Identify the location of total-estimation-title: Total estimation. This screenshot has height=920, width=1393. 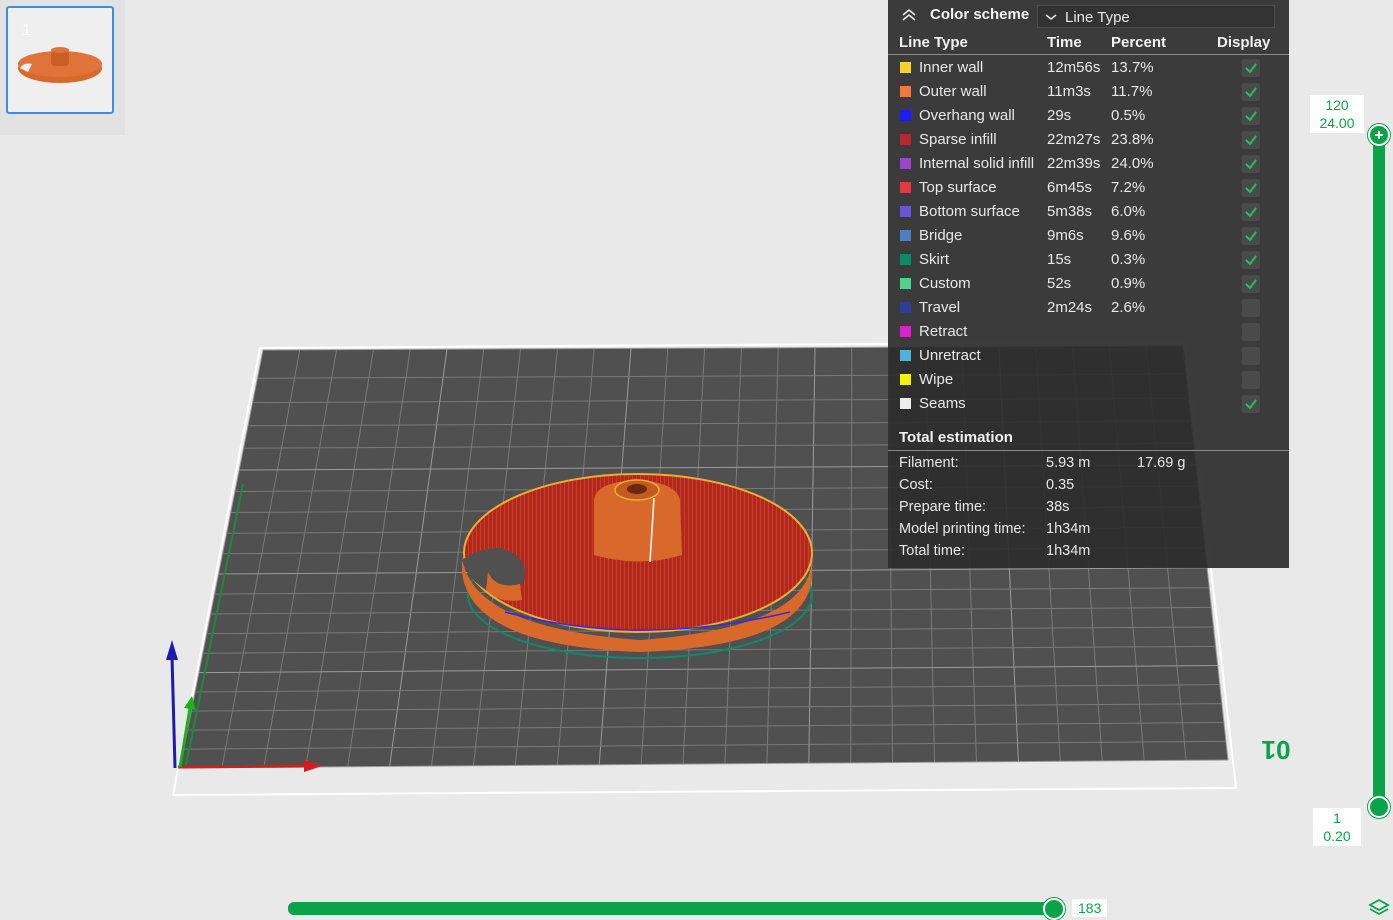
(956, 437).